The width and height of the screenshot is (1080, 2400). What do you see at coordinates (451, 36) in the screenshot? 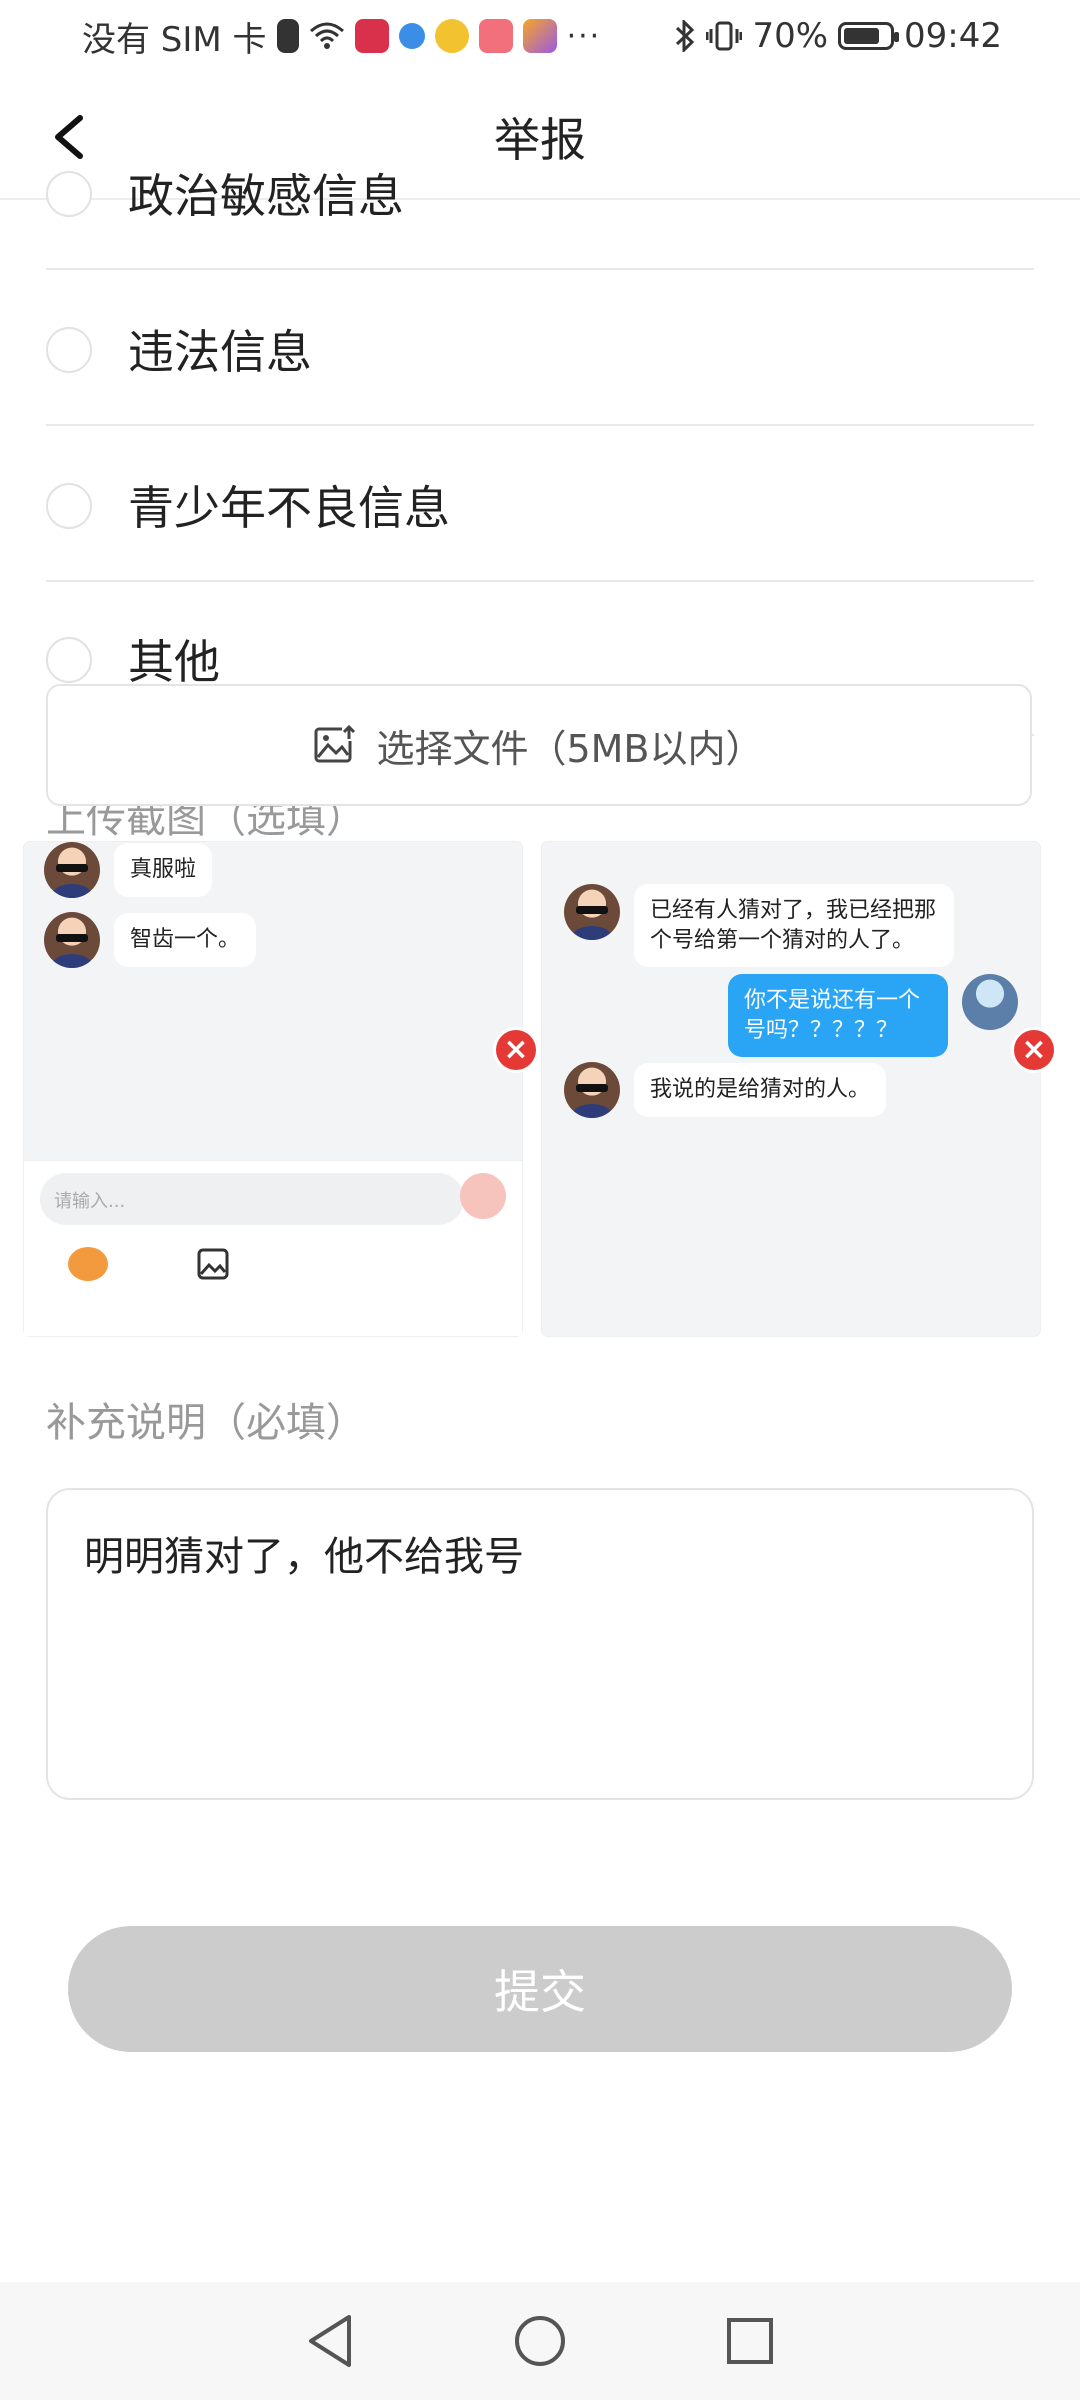
I see `weibo-app-icon` at bounding box center [451, 36].